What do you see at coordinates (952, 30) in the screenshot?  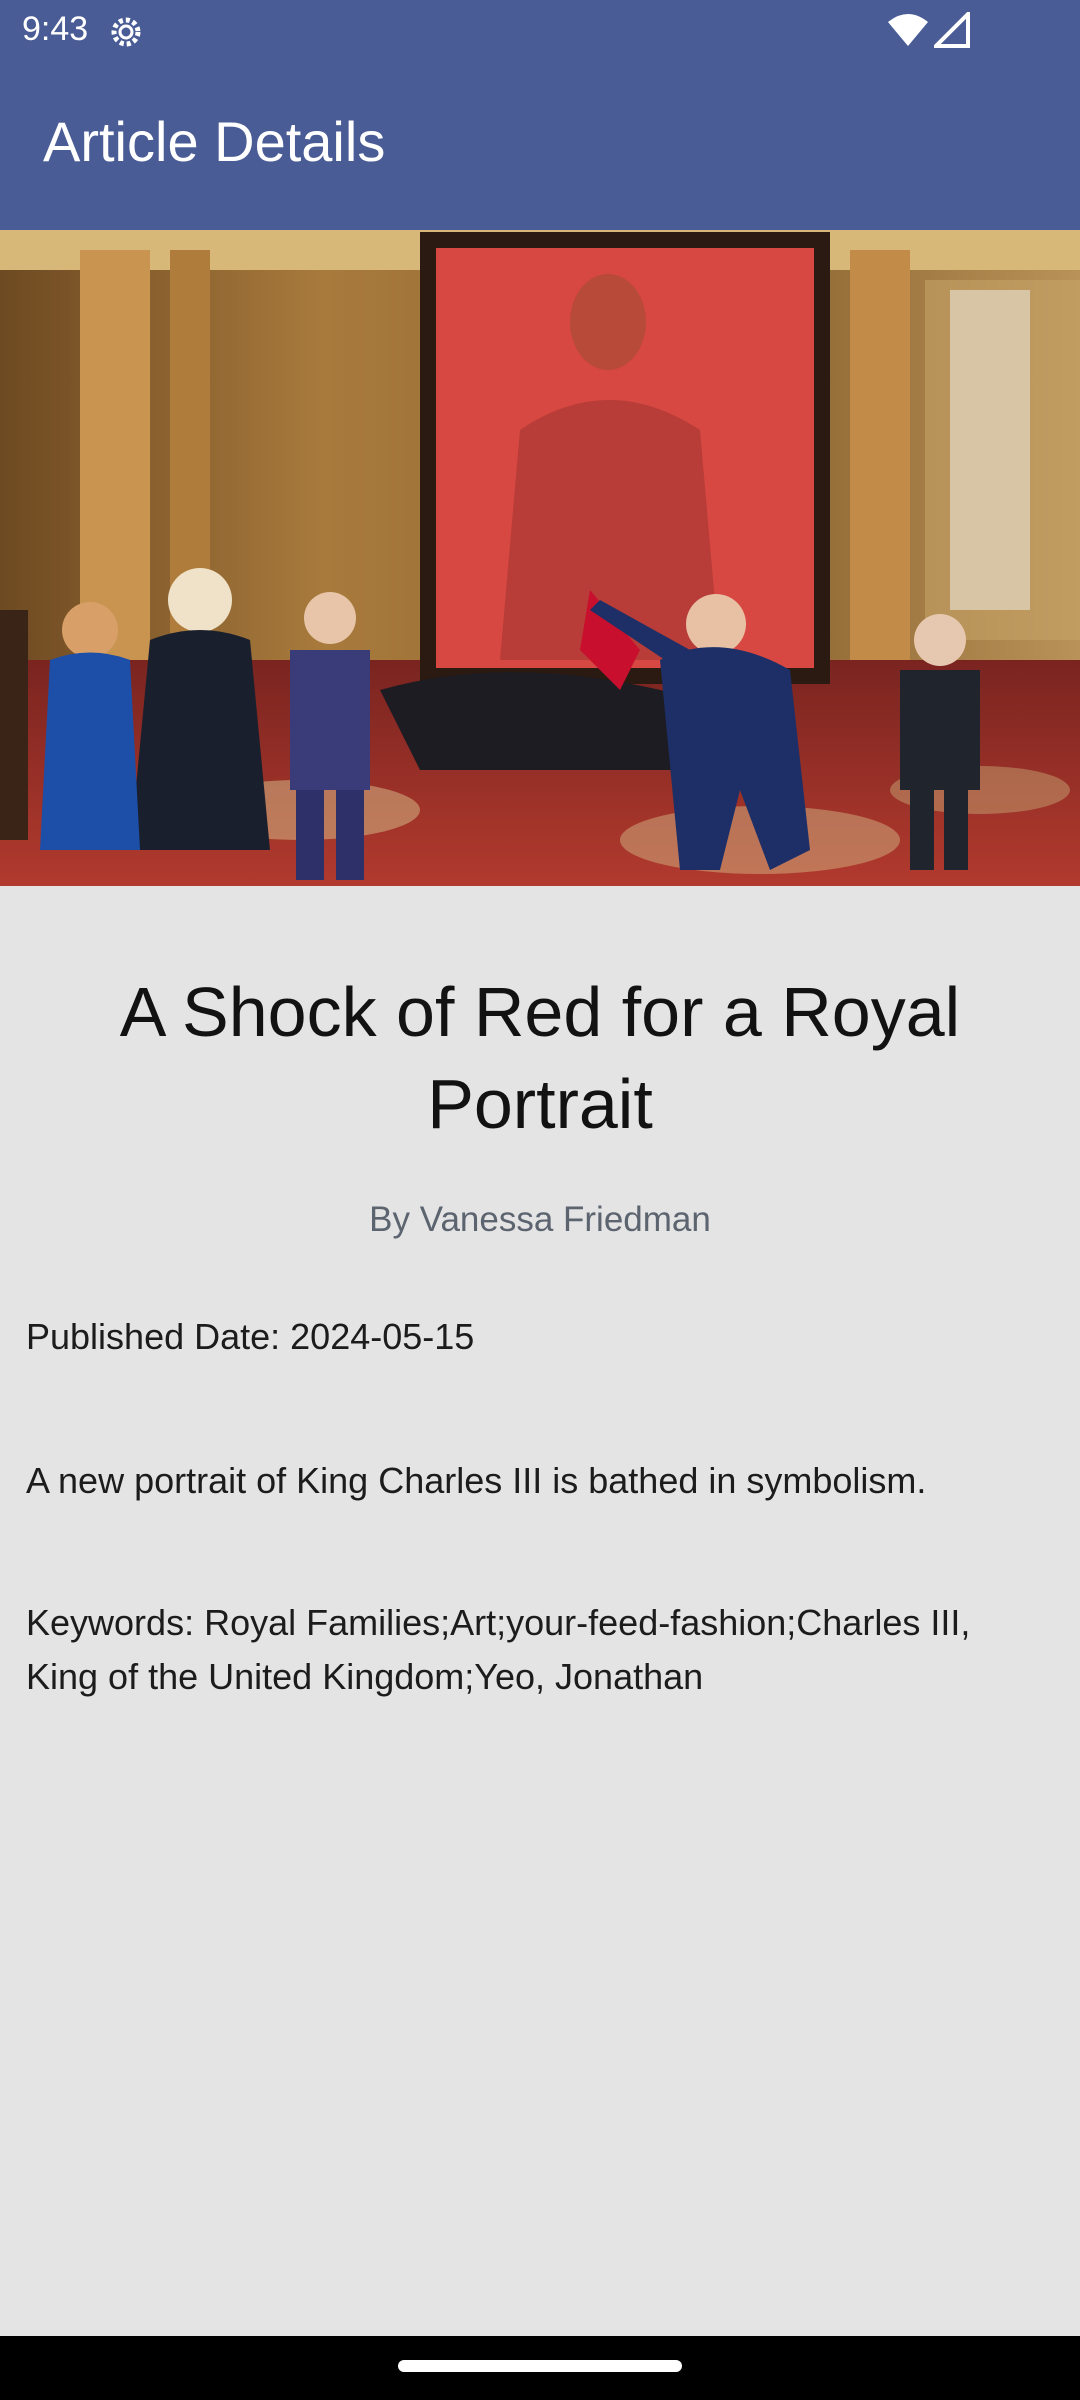 I see `cell-signal-icon` at bounding box center [952, 30].